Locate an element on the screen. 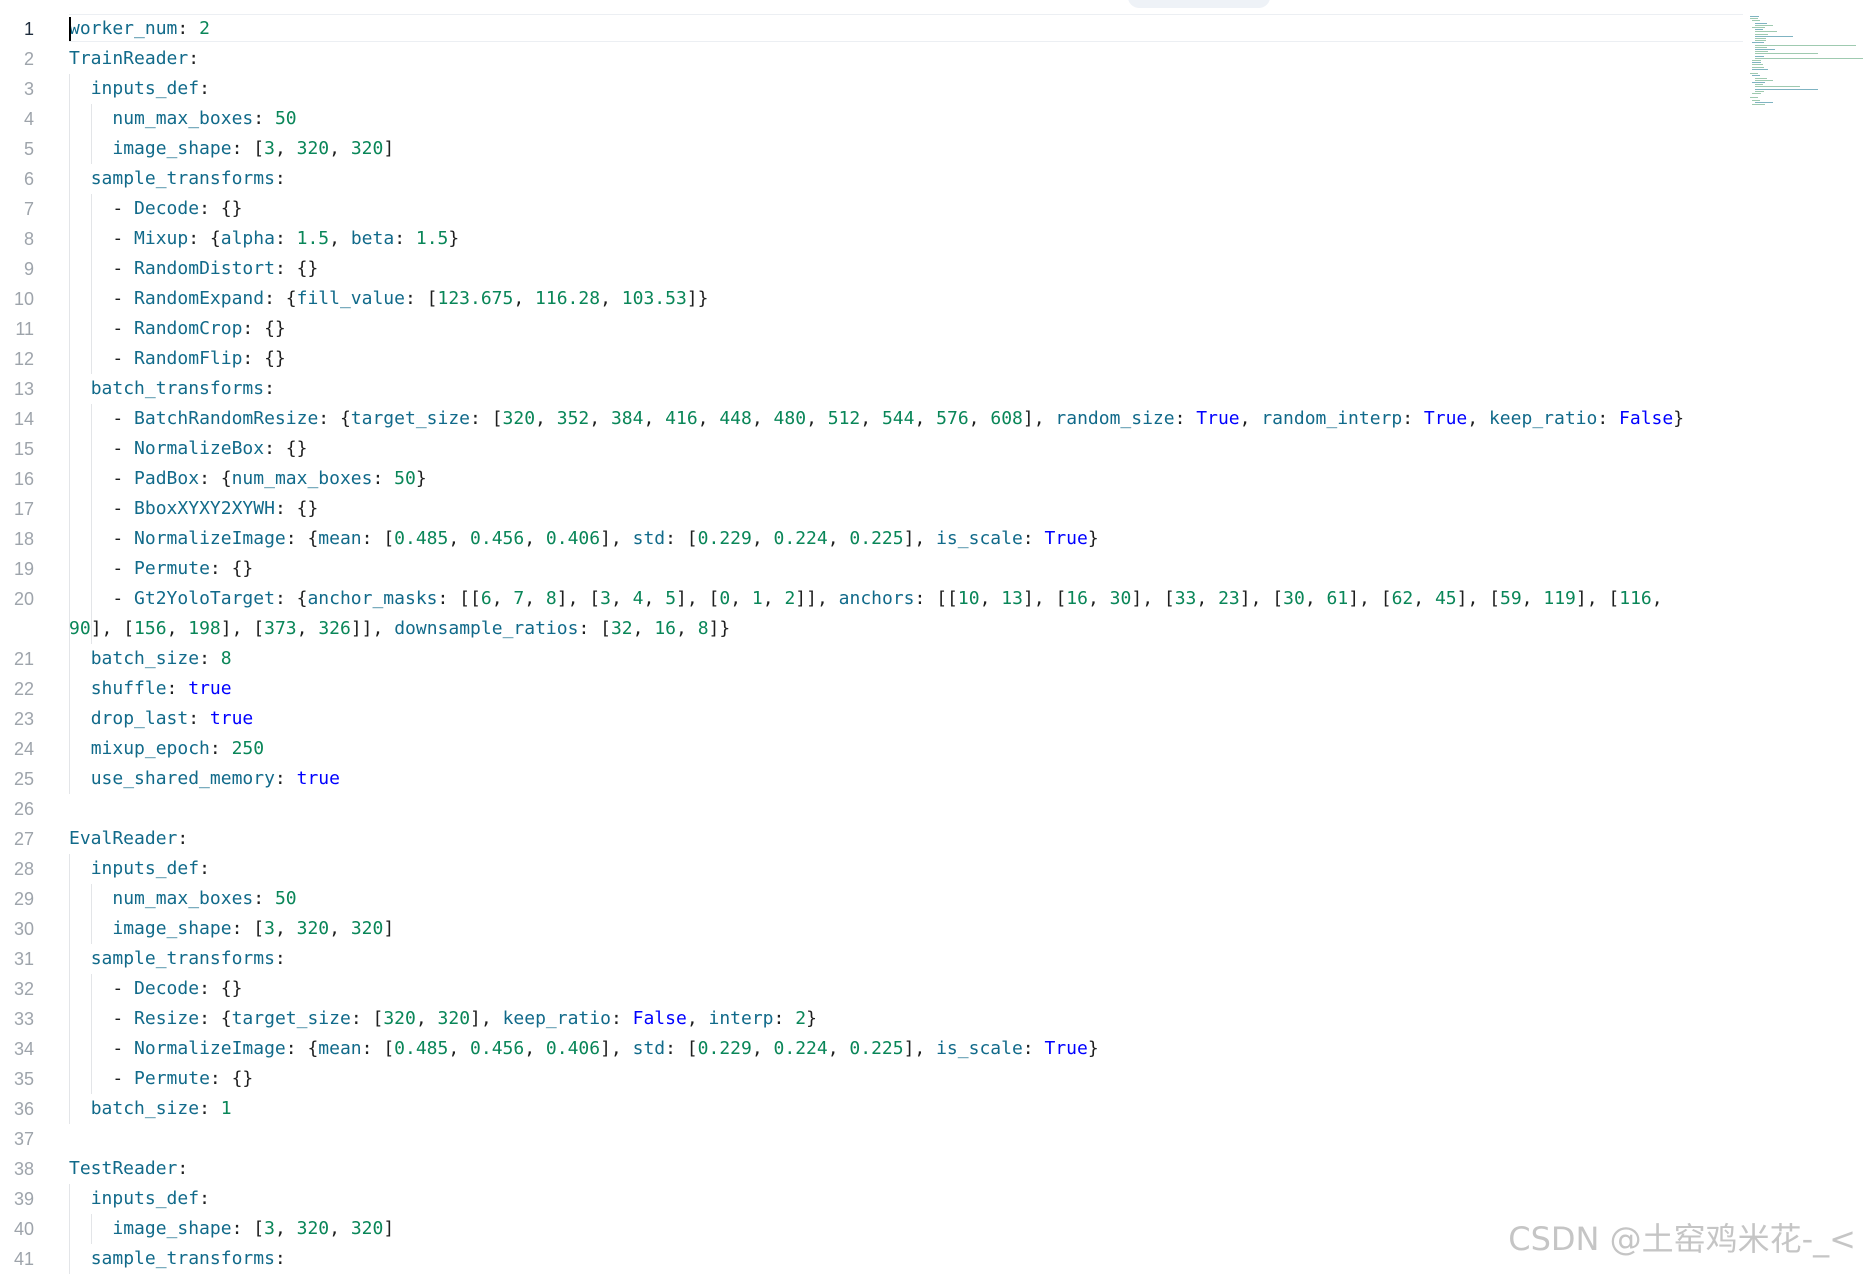 The width and height of the screenshot is (1864, 1274). code-line: 15 - NormalizeBox: {} is located at coordinates (875, 449).